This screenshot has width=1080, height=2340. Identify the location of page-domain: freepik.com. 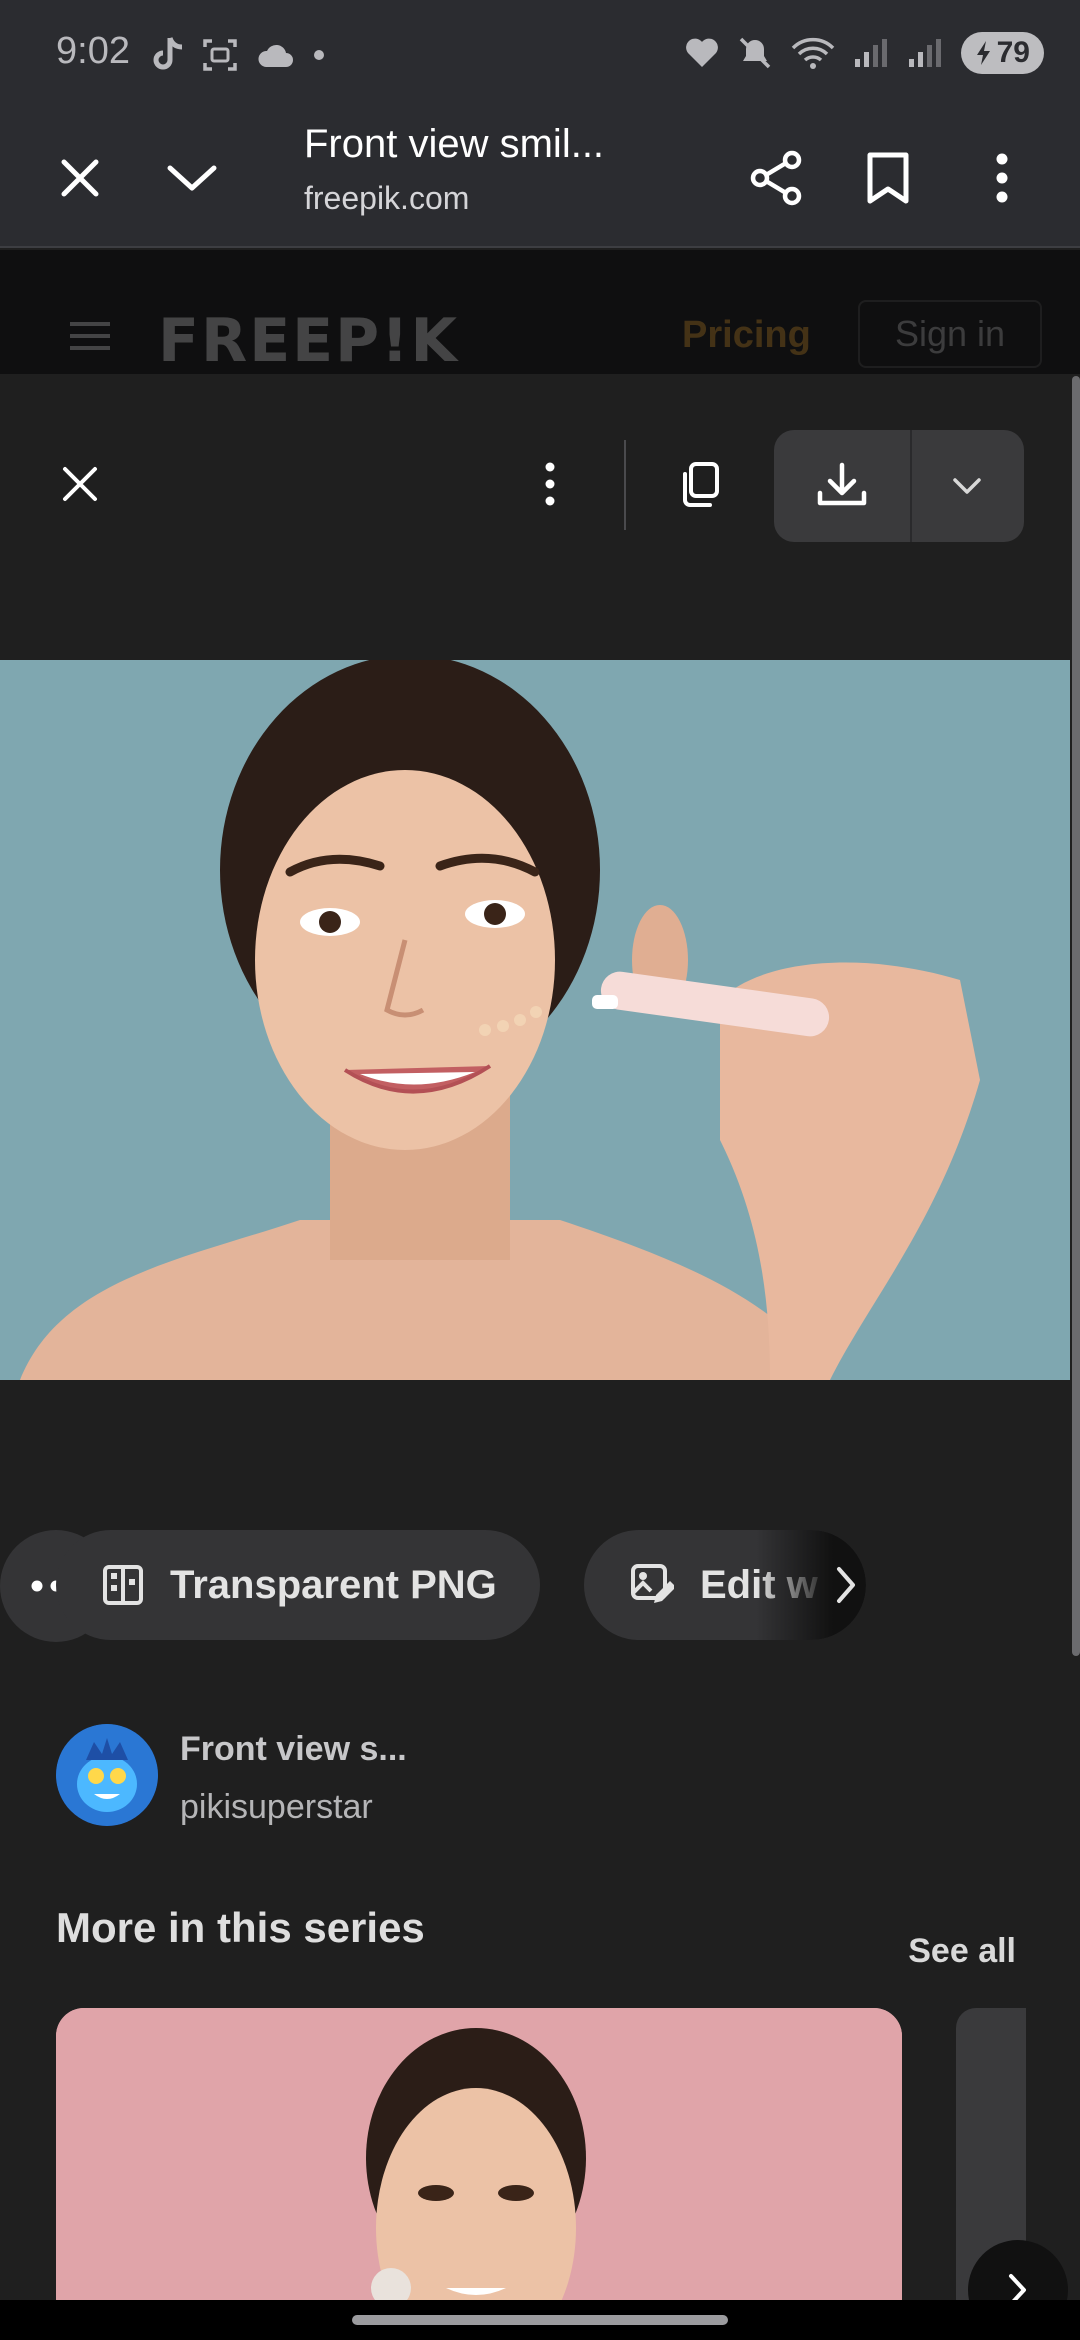
(386, 198).